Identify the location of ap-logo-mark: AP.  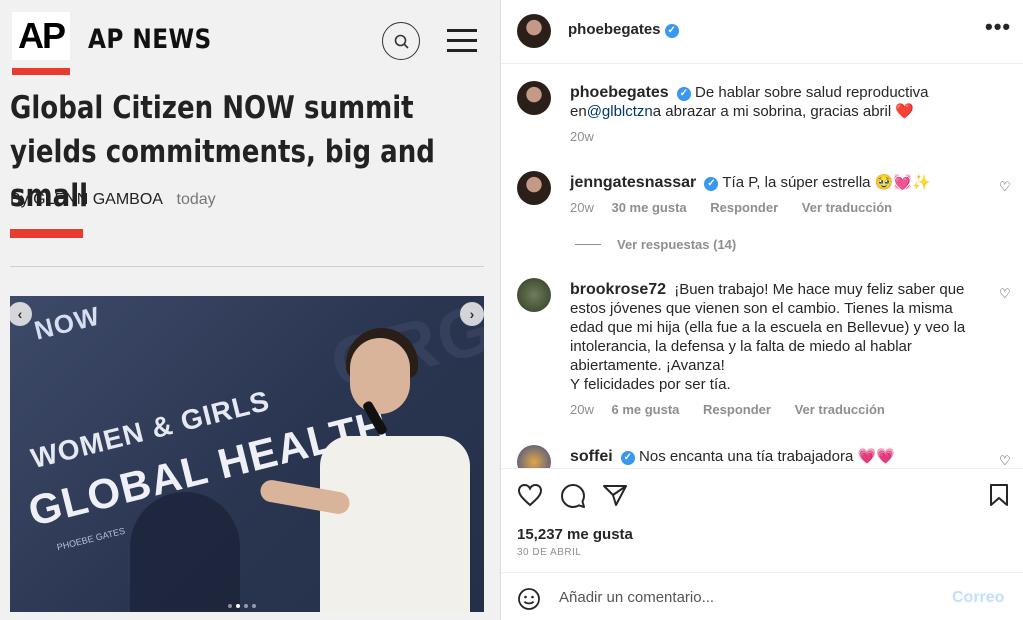
(41, 36).